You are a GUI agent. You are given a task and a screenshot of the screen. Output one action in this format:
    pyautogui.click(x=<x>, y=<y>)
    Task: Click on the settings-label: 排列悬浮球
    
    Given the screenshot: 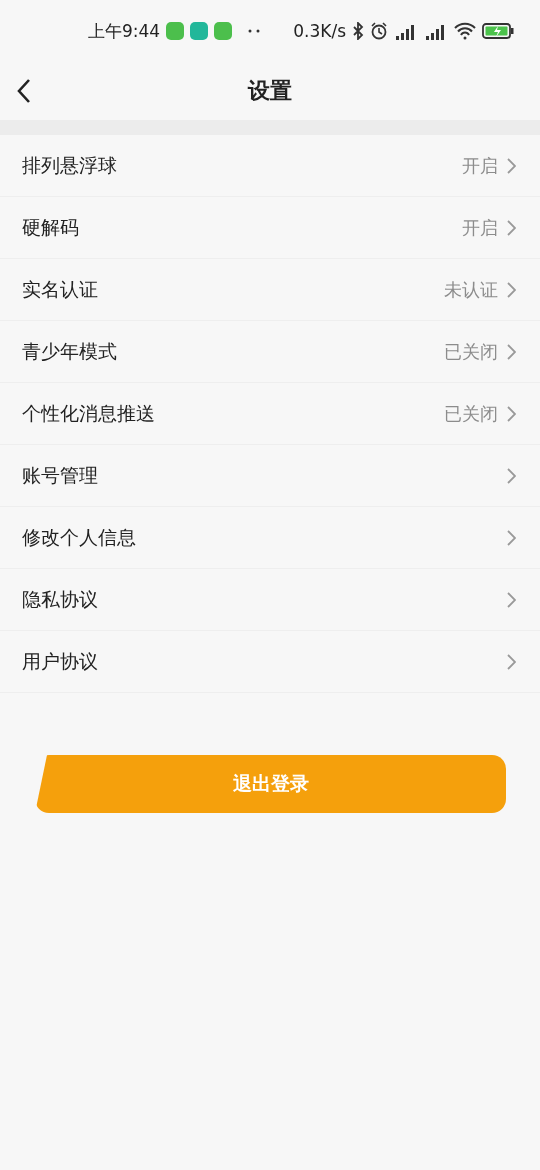 What is the action you would take?
    pyautogui.click(x=70, y=165)
    